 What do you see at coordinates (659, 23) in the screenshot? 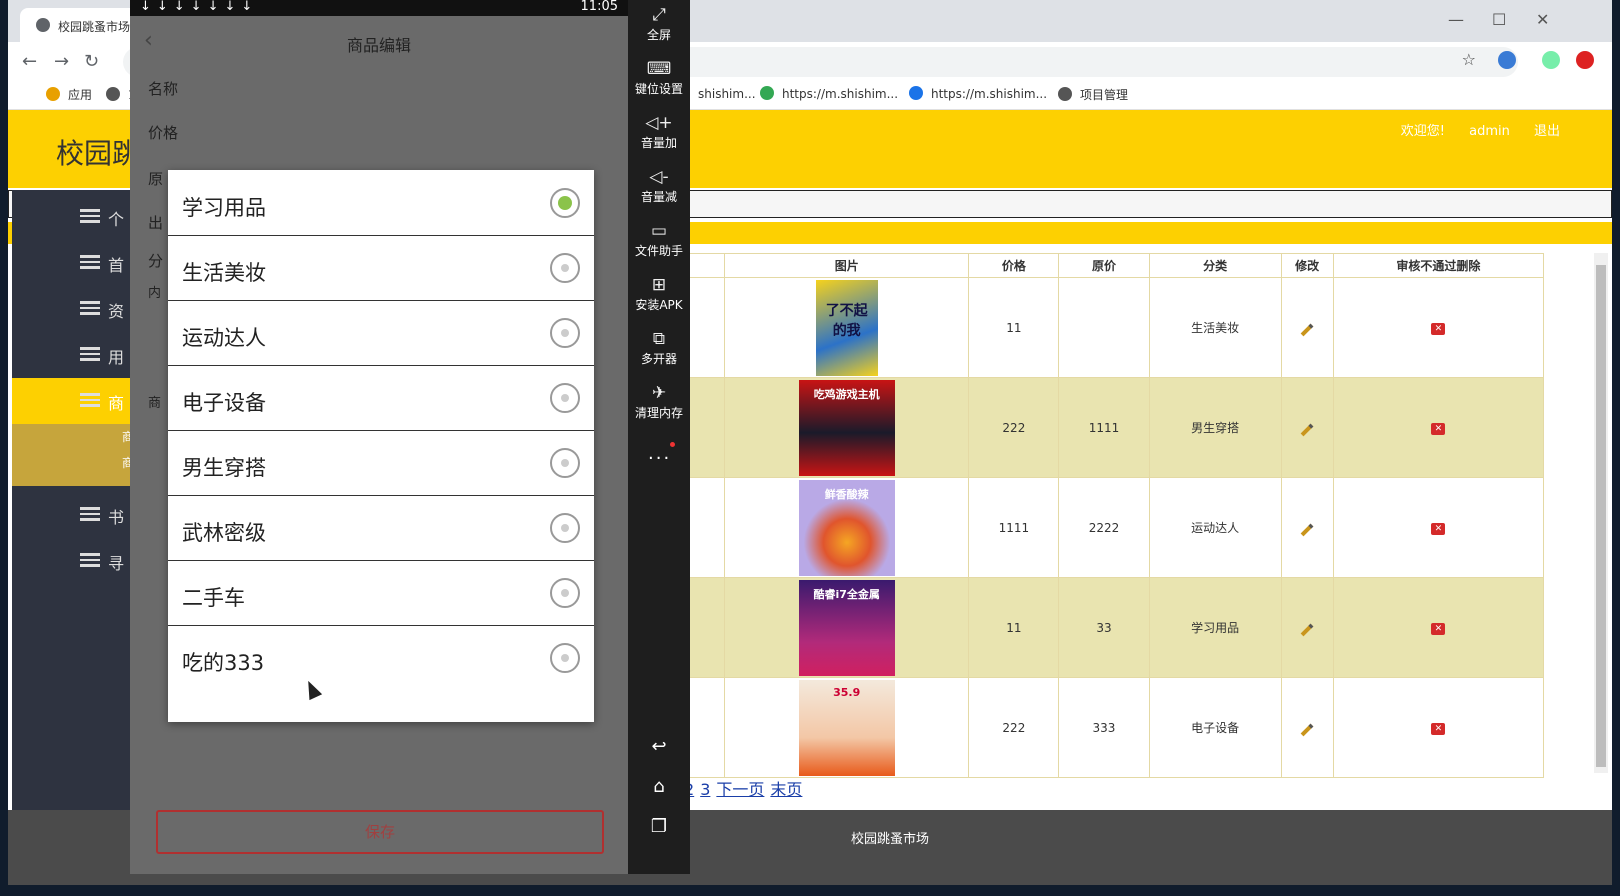
I see `emulator-tool: ⤢ 全屏` at bounding box center [659, 23].